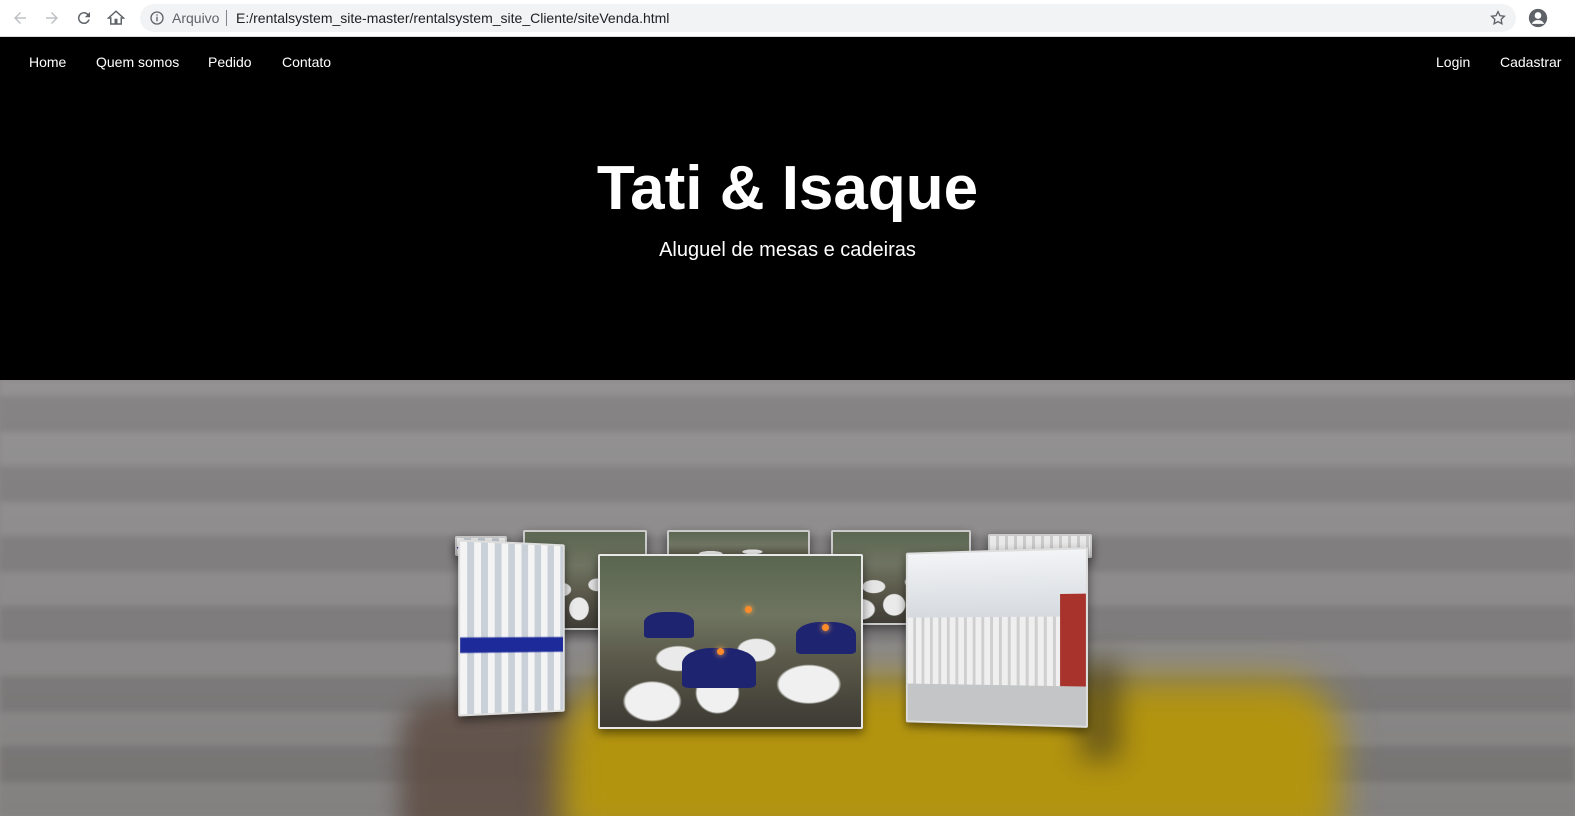  What do you see at coordinates (1538, 18) in the screenshot?
I see `profile-icon` at bounding box center [1538, 18].